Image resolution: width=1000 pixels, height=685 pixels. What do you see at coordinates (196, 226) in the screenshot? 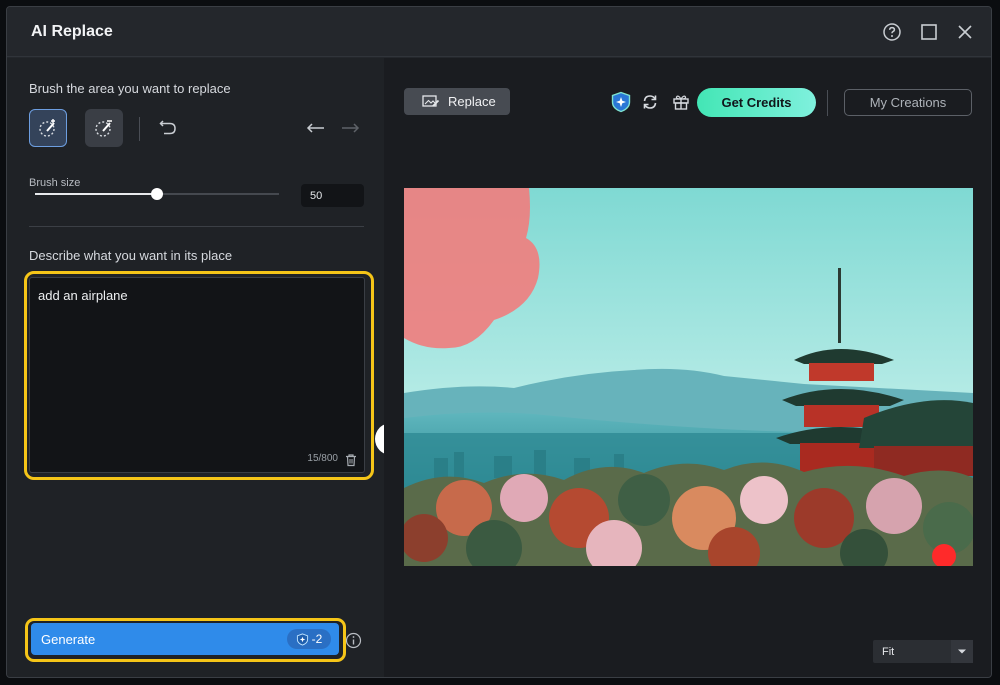
I see `section-divider` at bounding box center [196, 226].